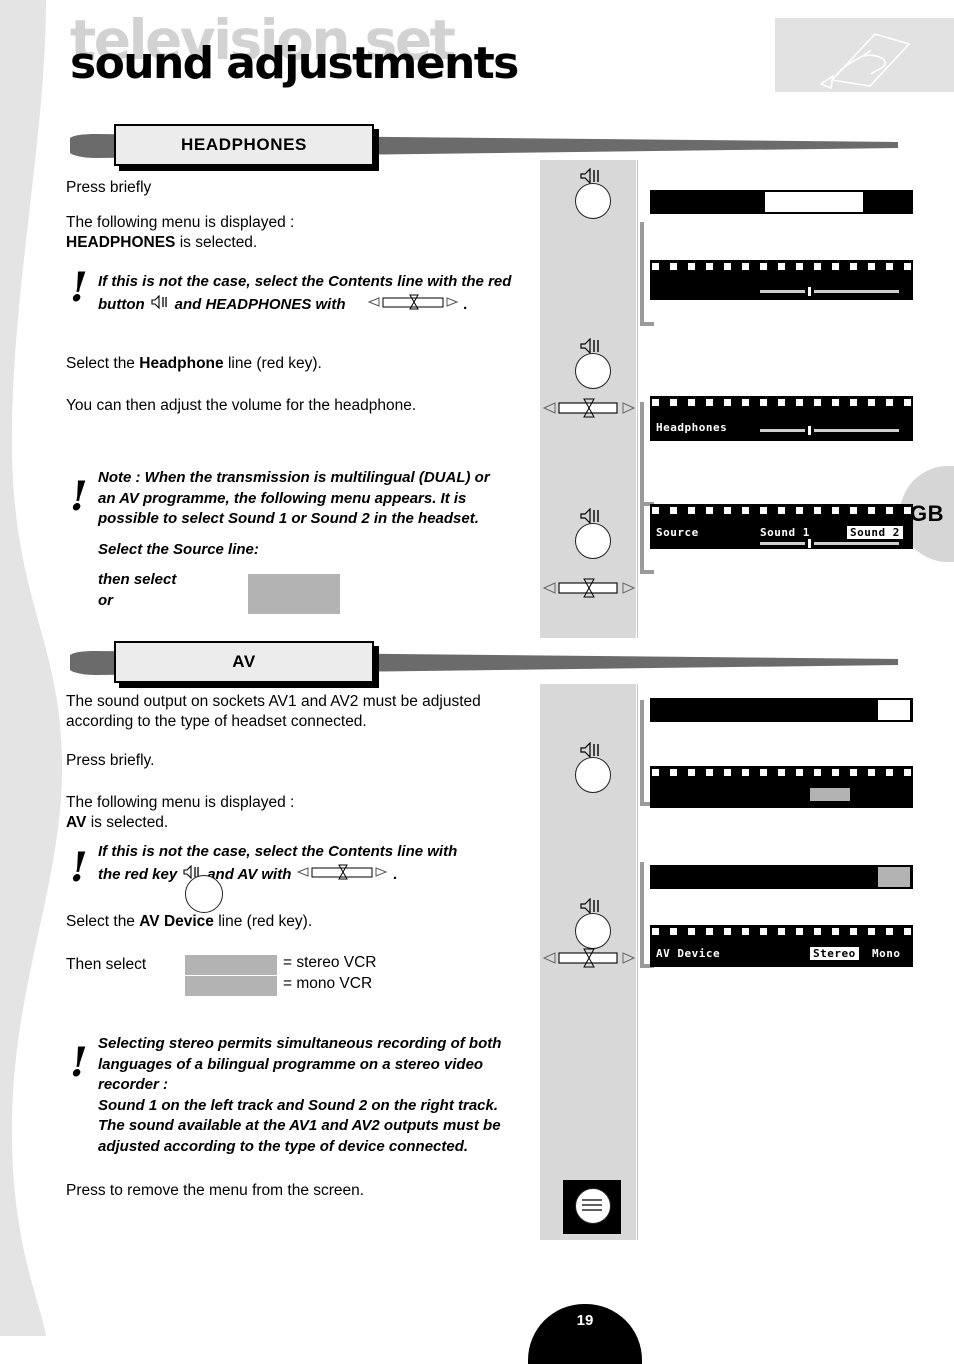  Describe the element at coordinates (231, 965) in the screenshot. I see `stereo-swatch` at that location.